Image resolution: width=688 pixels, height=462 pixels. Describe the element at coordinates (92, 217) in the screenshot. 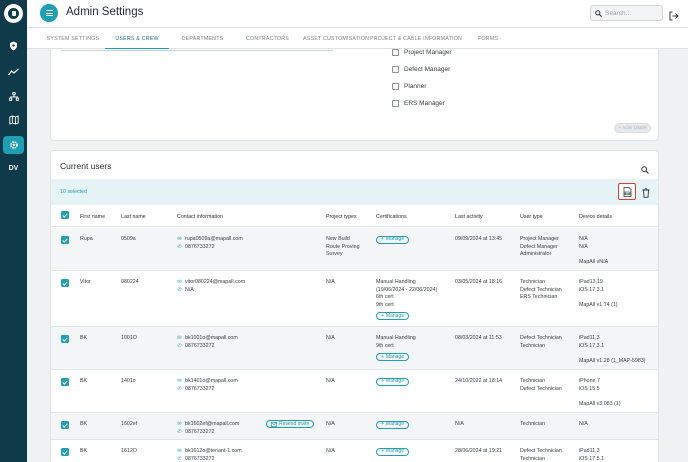

I see `column-header: First name` at that location.